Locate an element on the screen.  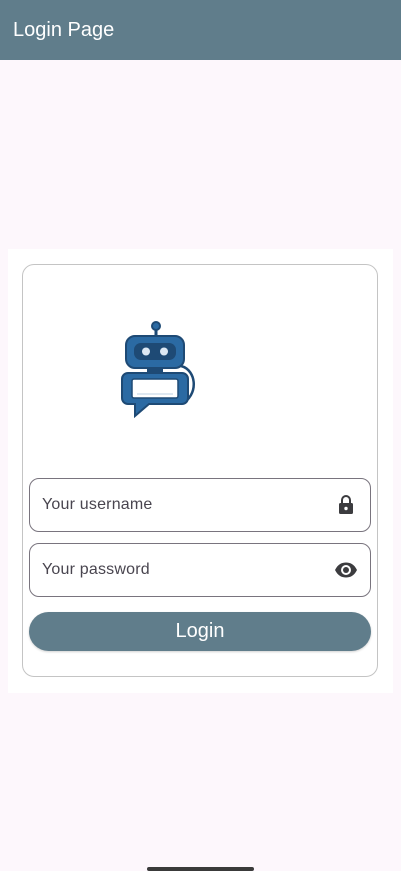
robot-chat-icon is located at coordinates (159, 368).